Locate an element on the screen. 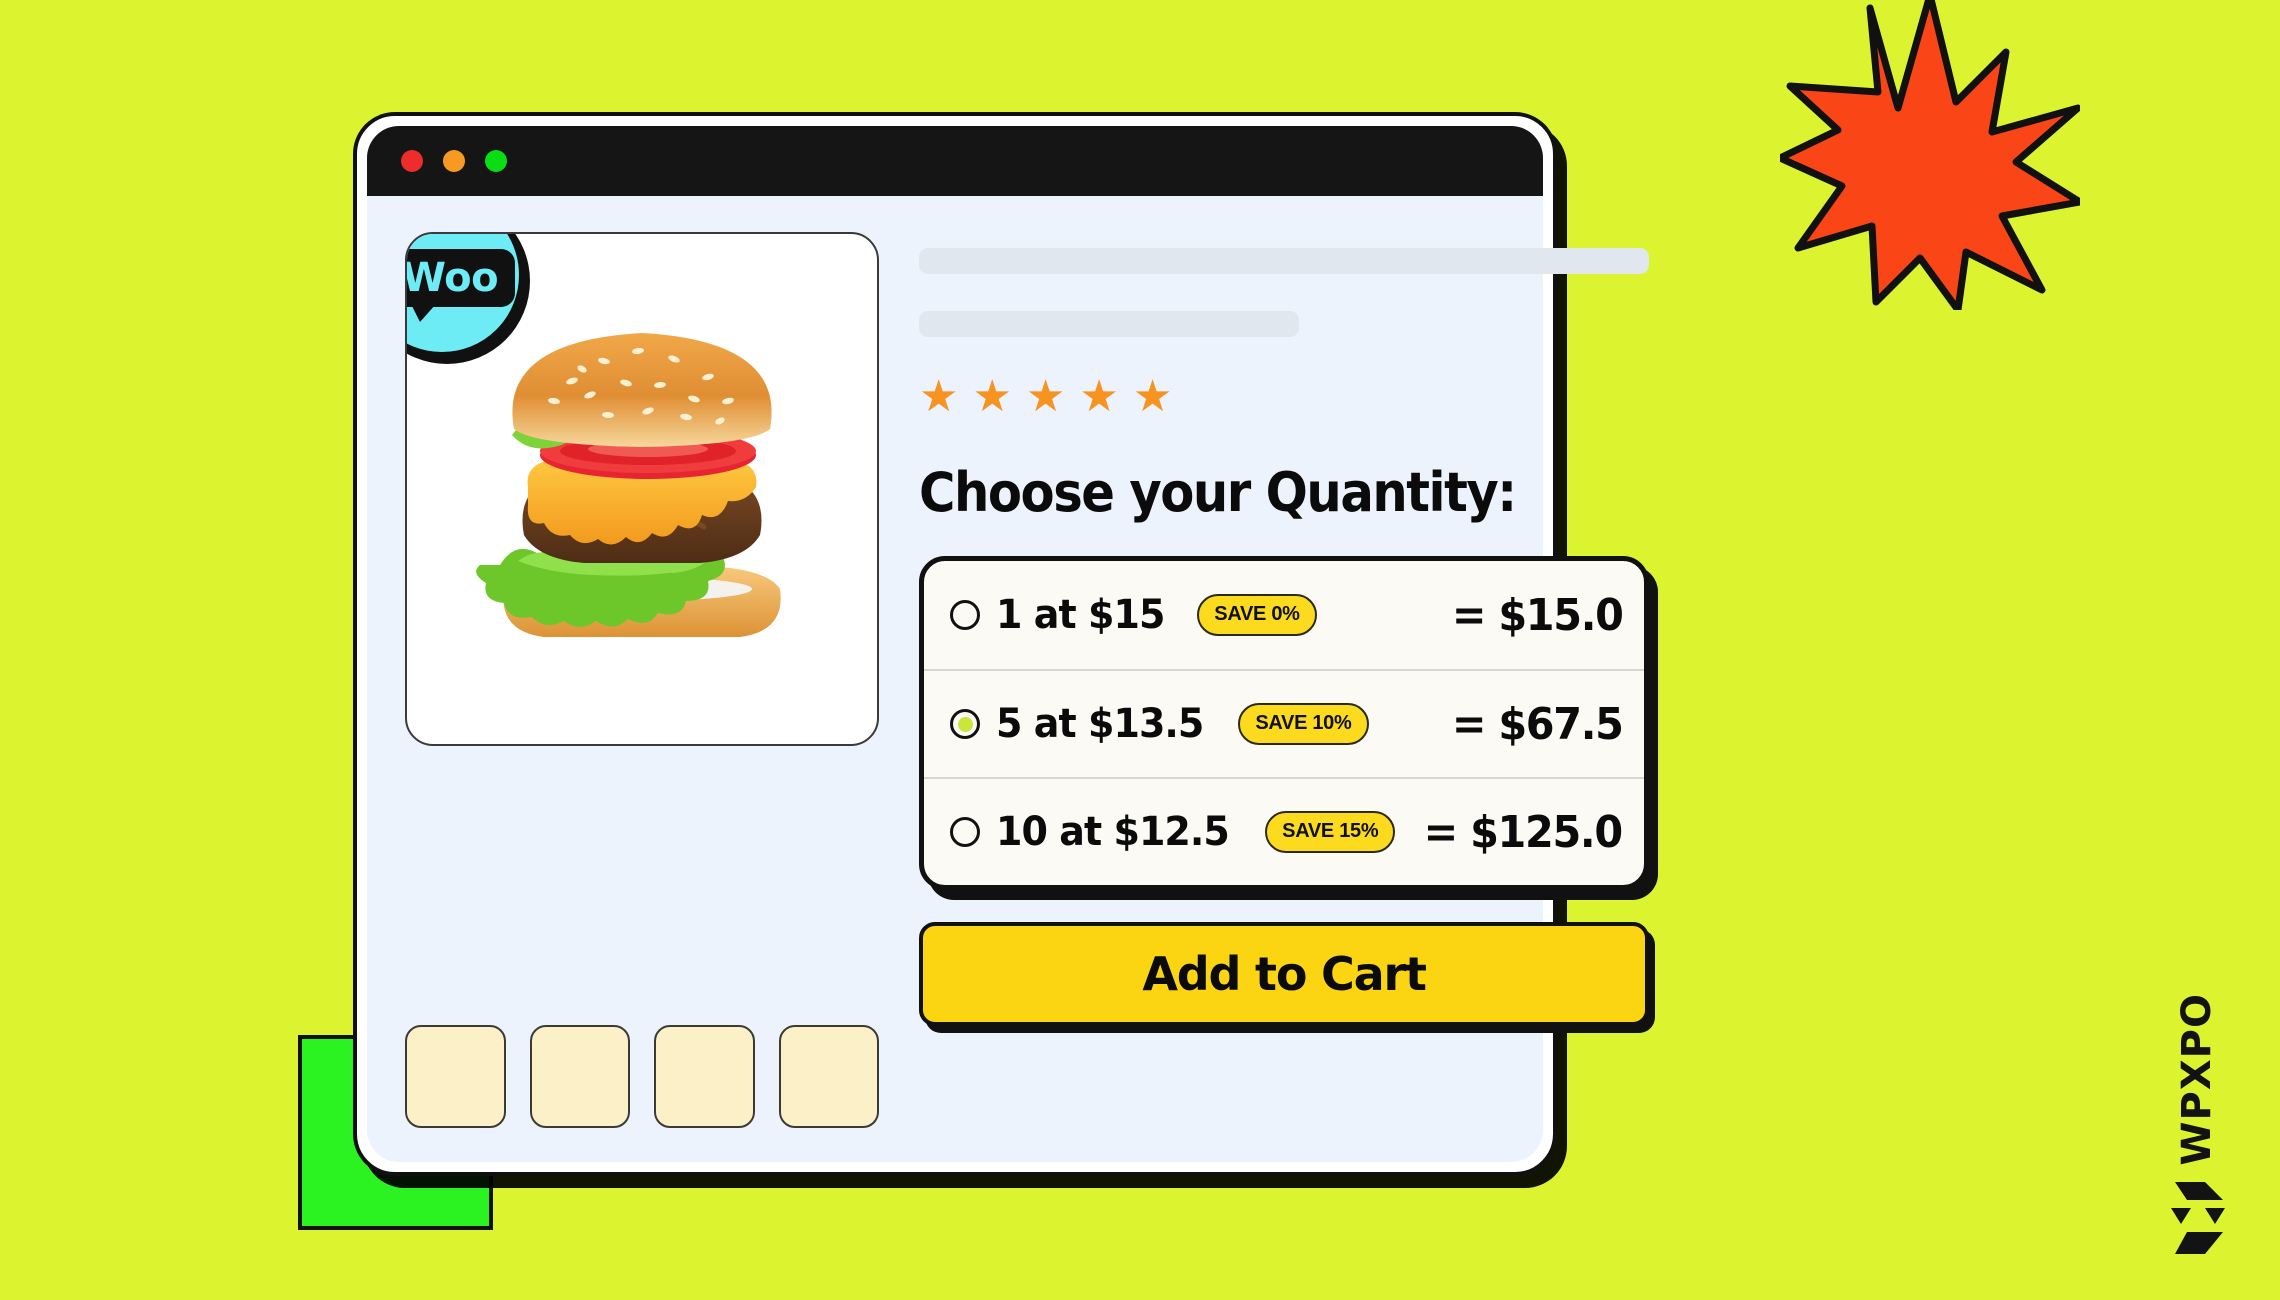  save-badge-2: SAVE 10% is located at coordinates (1303, 724).